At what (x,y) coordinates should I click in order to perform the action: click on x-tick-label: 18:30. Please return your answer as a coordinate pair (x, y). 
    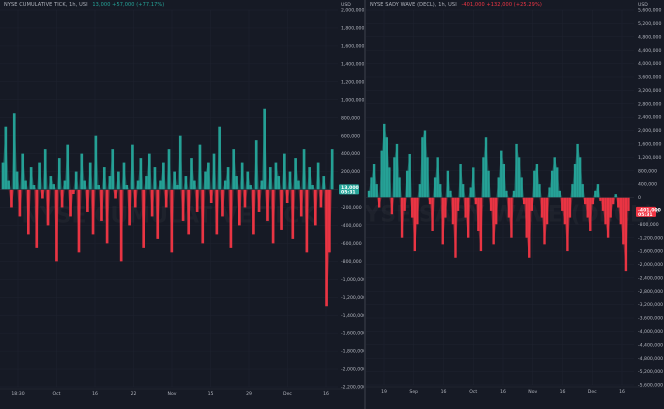
    Looking at the image, I should click on (17, 394).